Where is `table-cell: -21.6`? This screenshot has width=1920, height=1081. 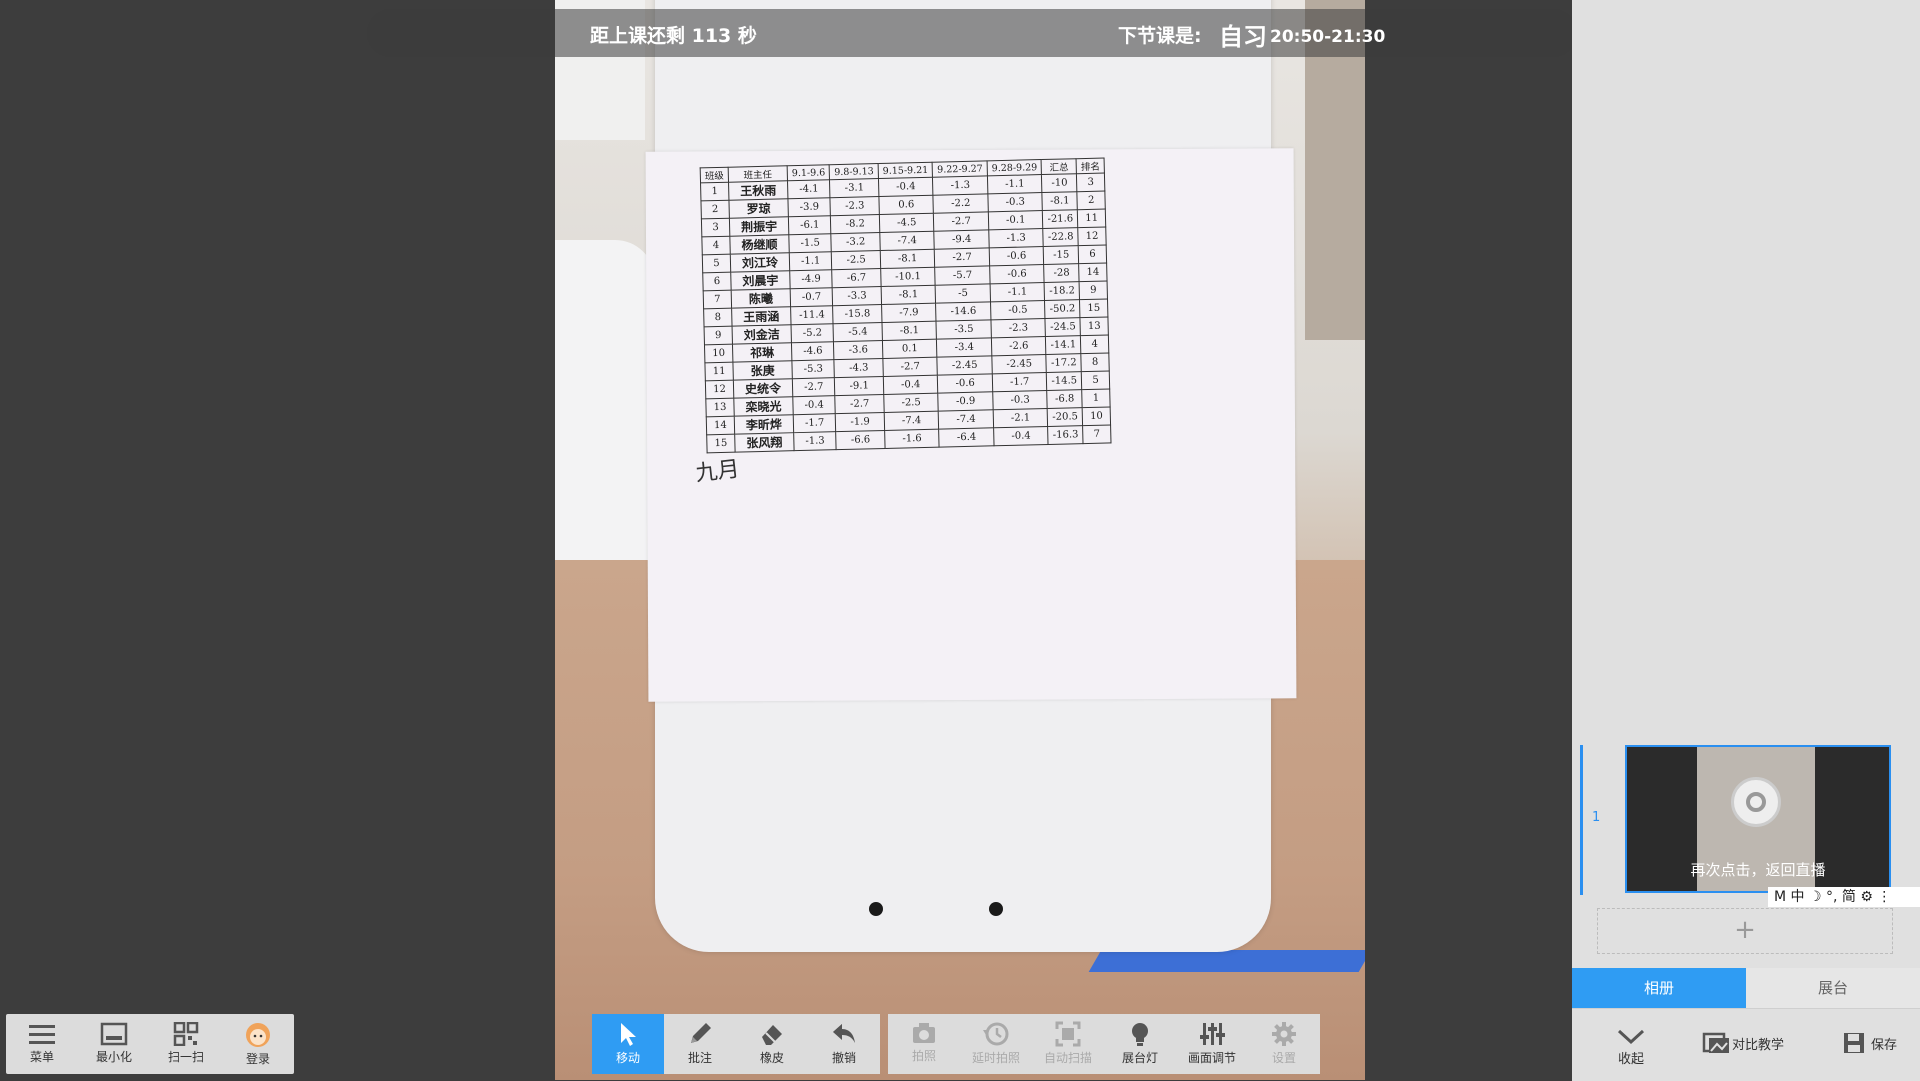 table-cell: -21.6 is located at coordinates (1060, 219).